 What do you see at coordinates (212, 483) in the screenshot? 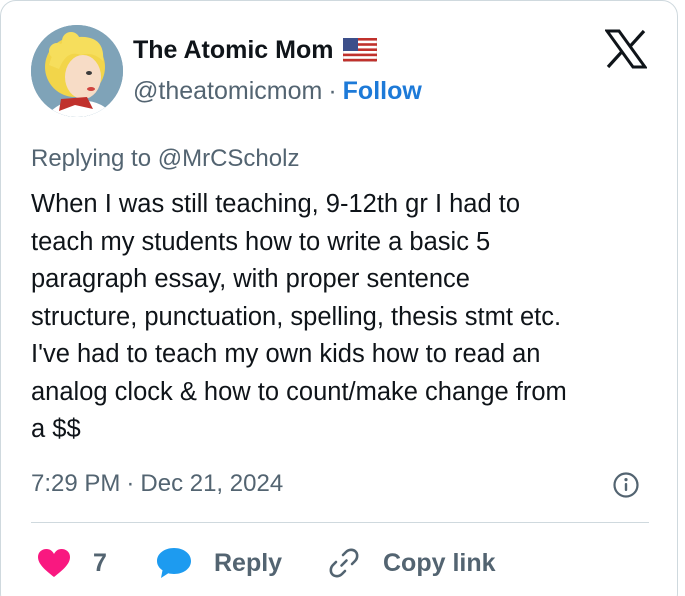
I see `tweet-date: Dec 21, 2024` at bounding box center [212, 483].